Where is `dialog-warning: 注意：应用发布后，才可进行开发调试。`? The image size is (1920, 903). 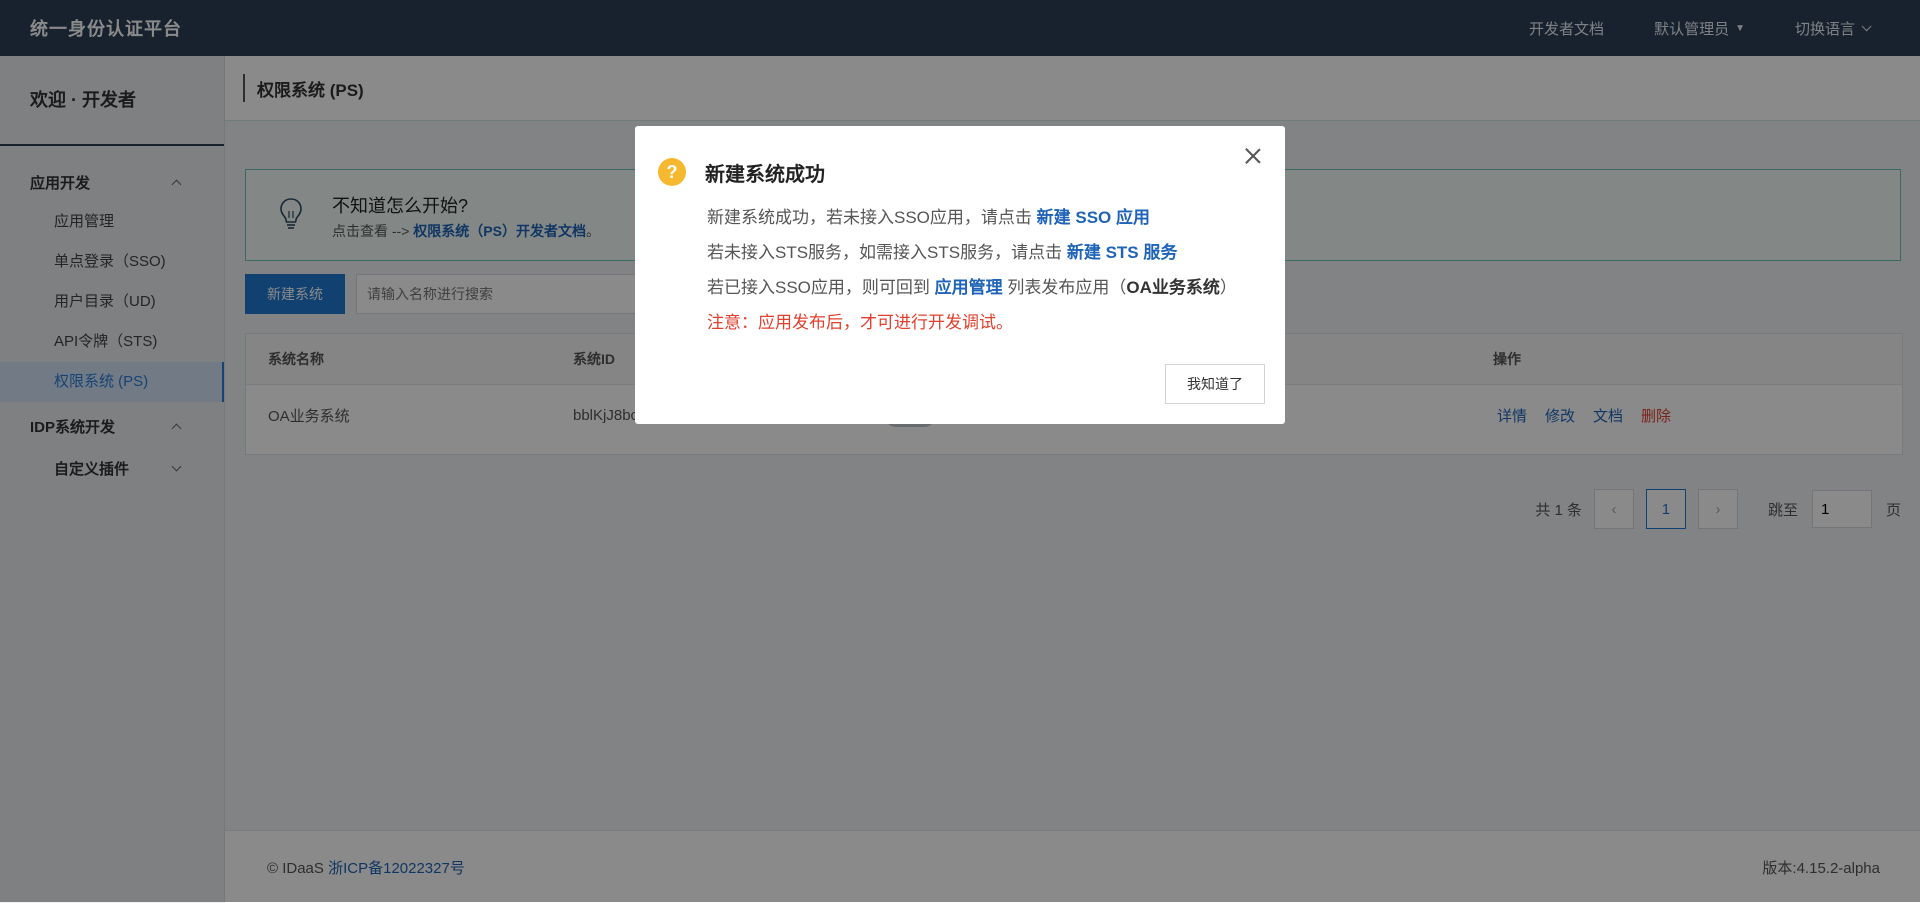
dialog-warning: 注意：应用发布后，才可进行开发调试。 is located at coordinates (860, 322).